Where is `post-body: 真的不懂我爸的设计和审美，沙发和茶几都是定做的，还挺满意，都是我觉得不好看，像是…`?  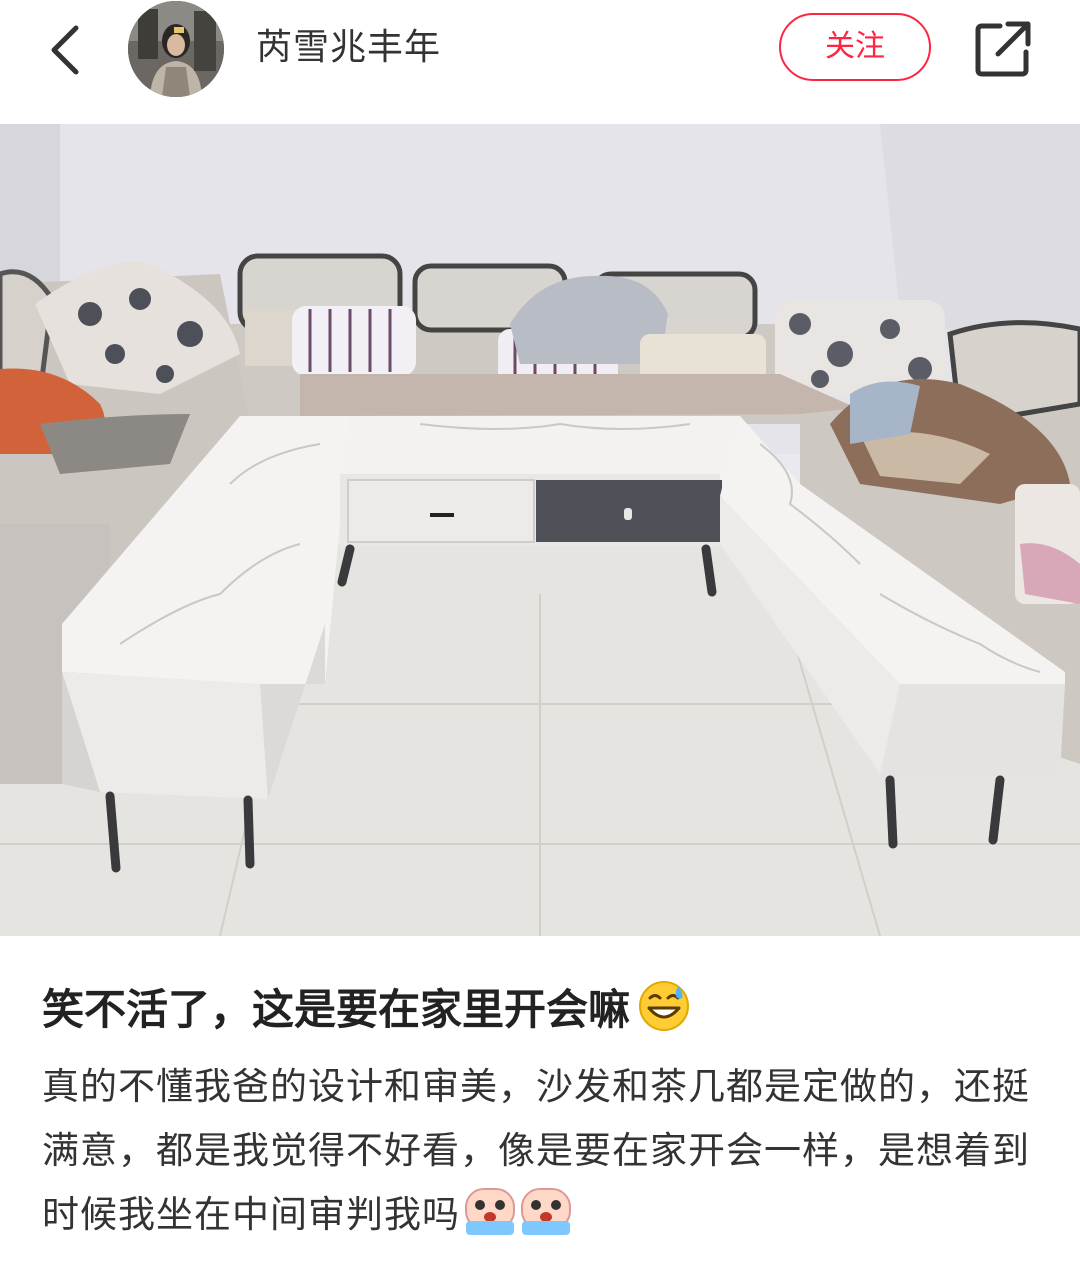
post-body: 真的不懂我爸的设计和审美，沙发和茶几都是定做的，还挺满意，都是我觉得不好看，像是… is located at coordinates (542, 1156).